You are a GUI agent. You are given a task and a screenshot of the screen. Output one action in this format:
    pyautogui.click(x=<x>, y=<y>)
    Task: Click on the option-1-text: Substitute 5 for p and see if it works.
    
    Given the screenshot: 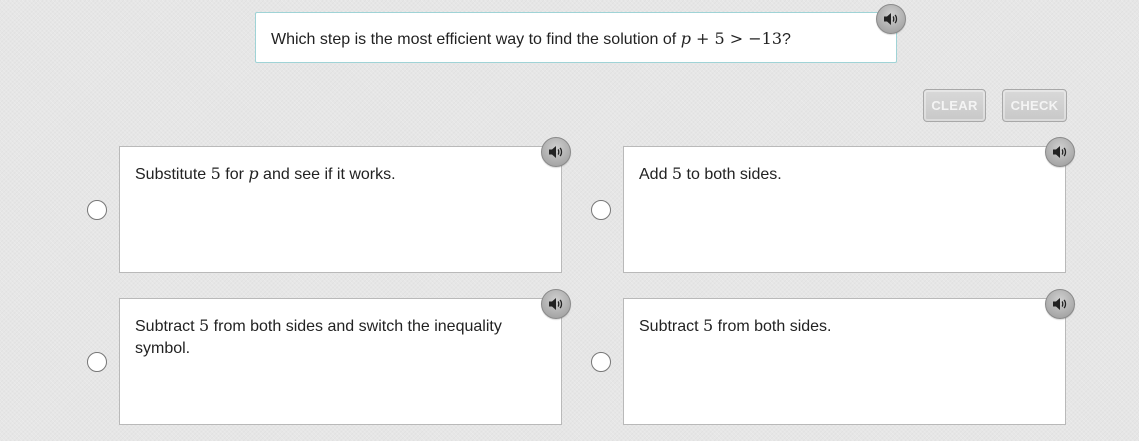 What is the action you would take?
    pyautogui.click(x=265, y=173)
    